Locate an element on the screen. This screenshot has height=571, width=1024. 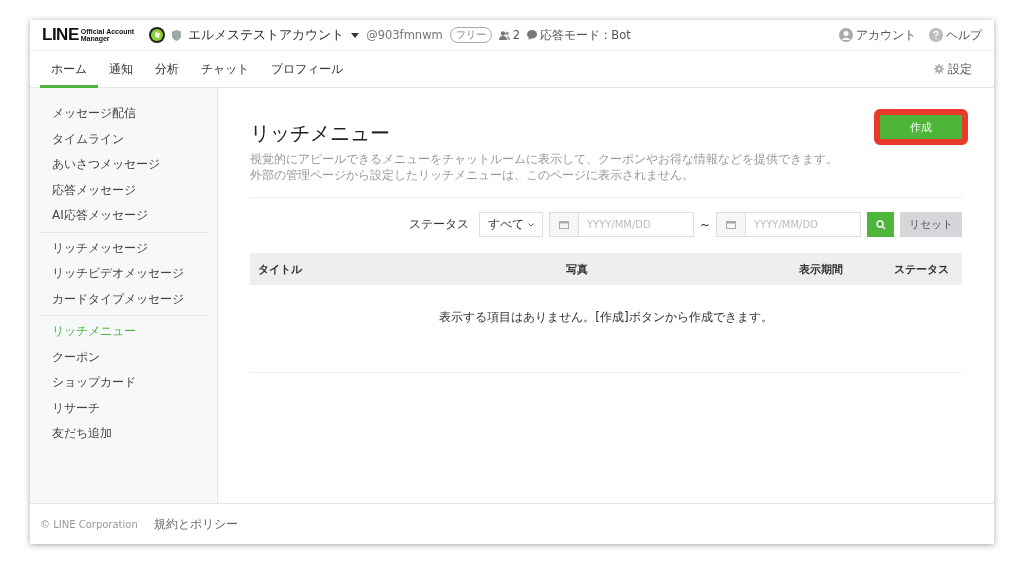
sidebar-item: リッチビデオメッセージ is located at coordinates (123, 274).